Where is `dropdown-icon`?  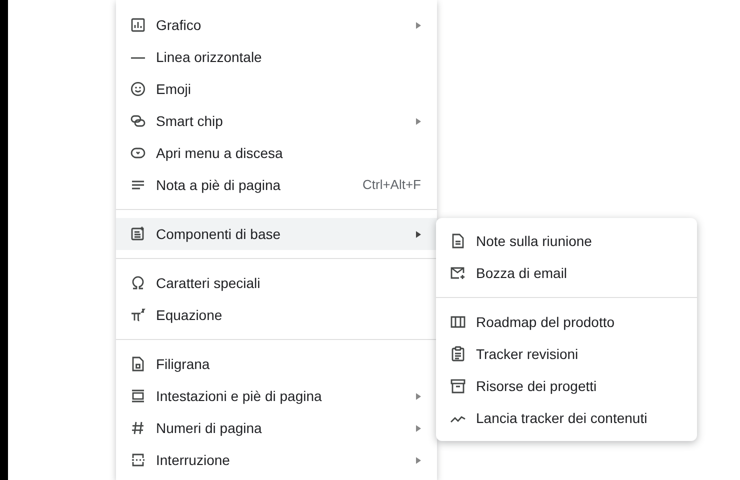
dropdown-icon is located at coordinates (138, 153).